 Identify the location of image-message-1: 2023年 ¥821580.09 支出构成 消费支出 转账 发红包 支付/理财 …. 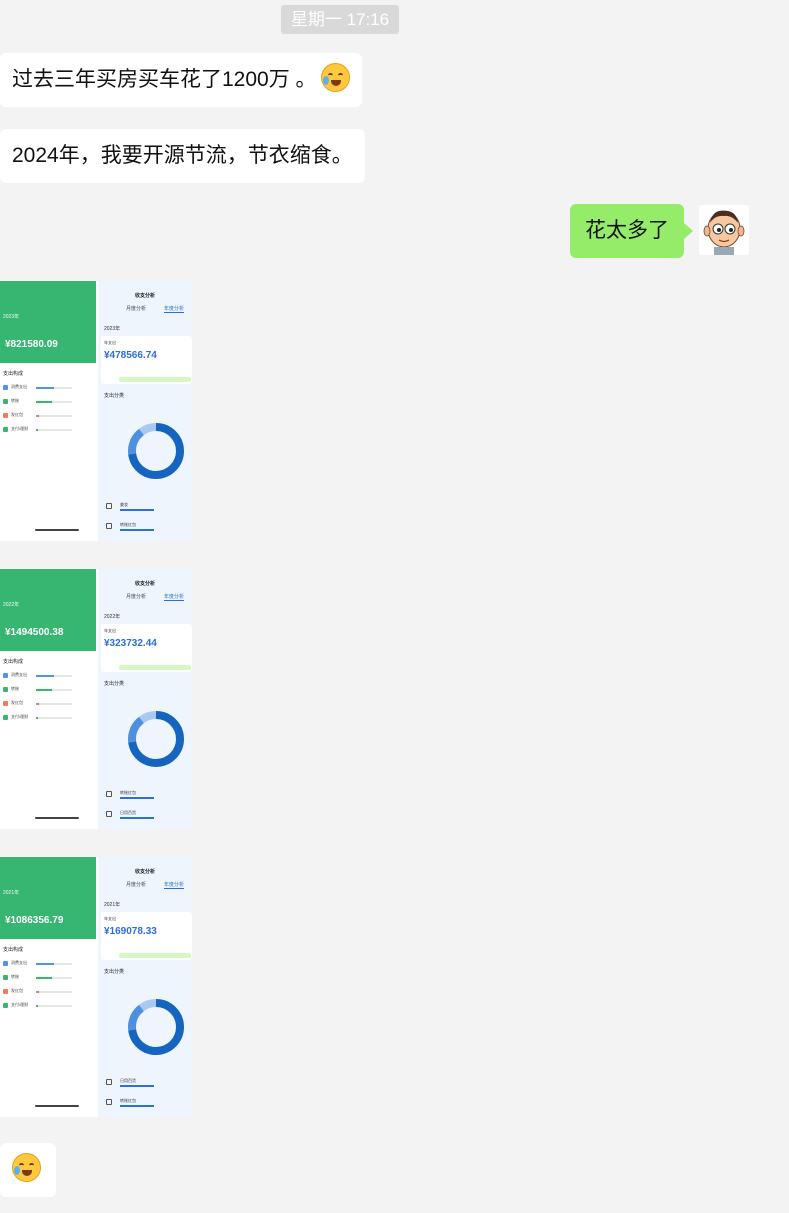
(96, 411).